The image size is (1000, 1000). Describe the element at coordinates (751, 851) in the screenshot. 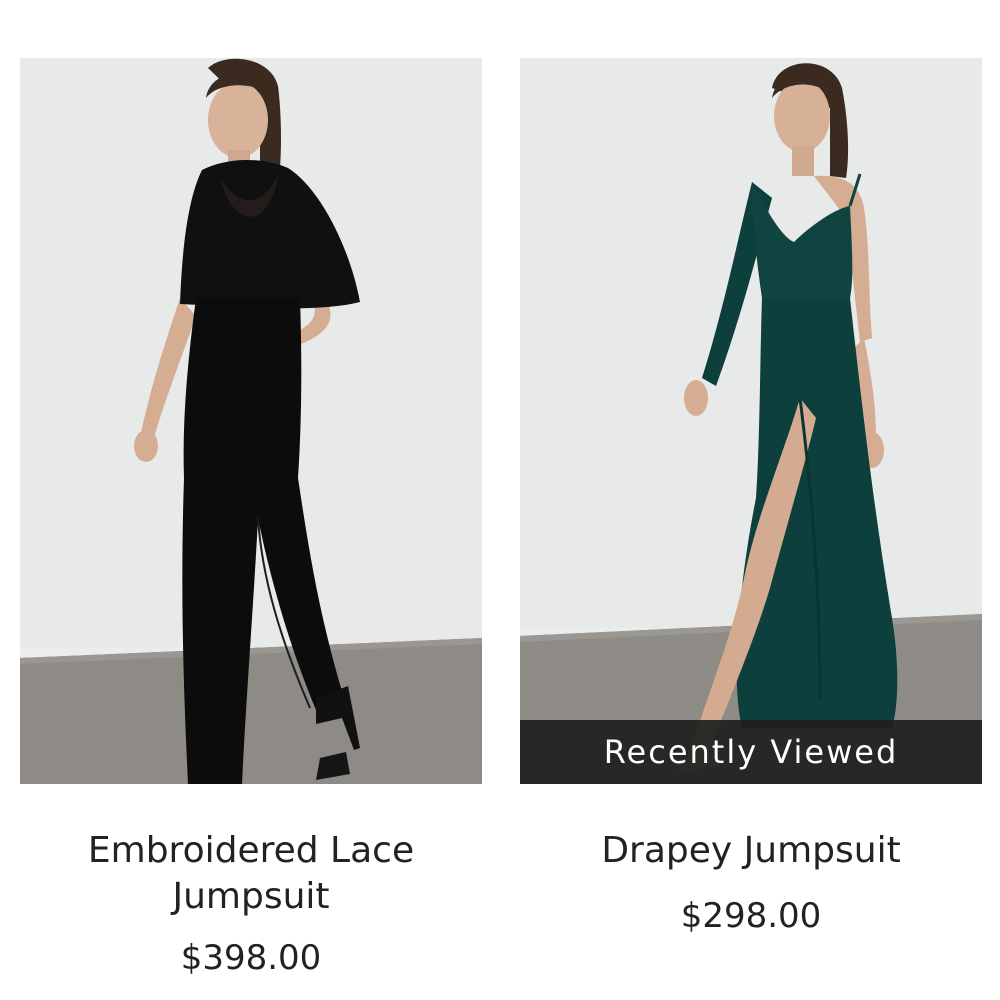

I see `product-name: Drapey Jumpsuit` at that location.